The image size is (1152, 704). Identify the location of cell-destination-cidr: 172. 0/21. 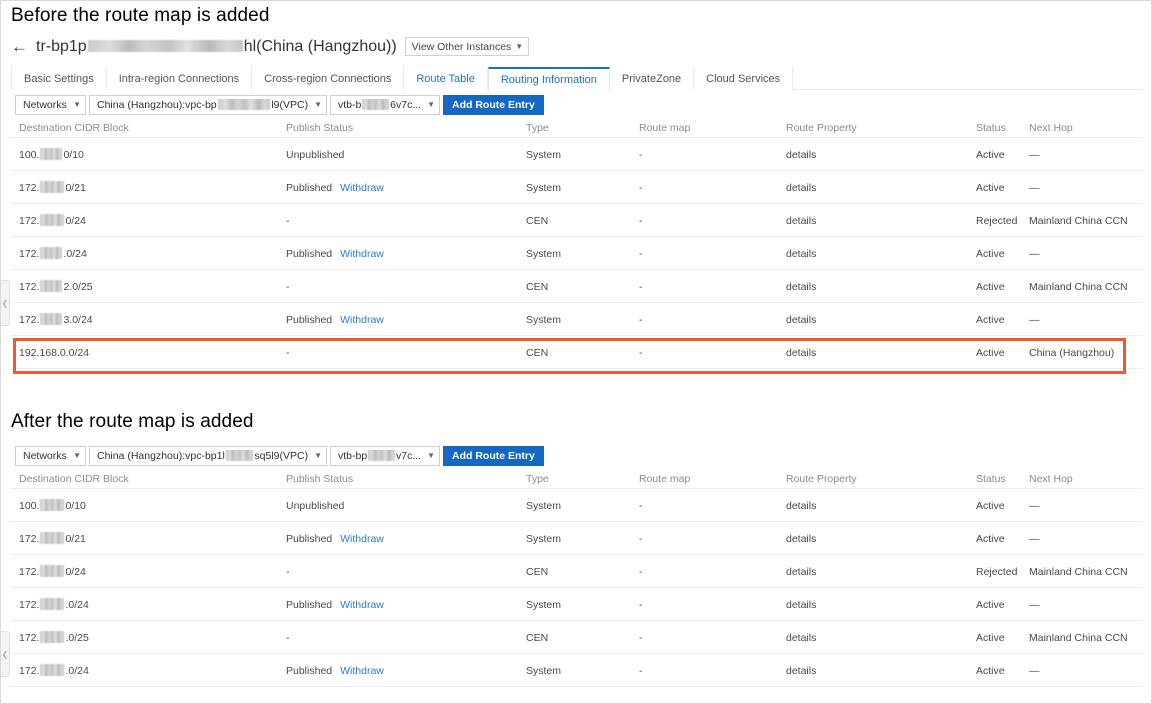
(52, 538).